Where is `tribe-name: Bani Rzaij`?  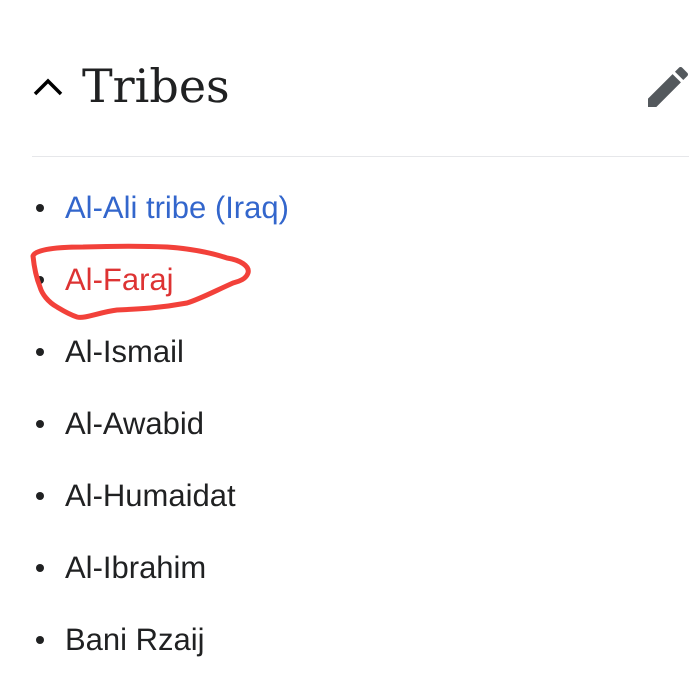
tribe-name: Bani Rzaij is located at coordinates (135, 640).